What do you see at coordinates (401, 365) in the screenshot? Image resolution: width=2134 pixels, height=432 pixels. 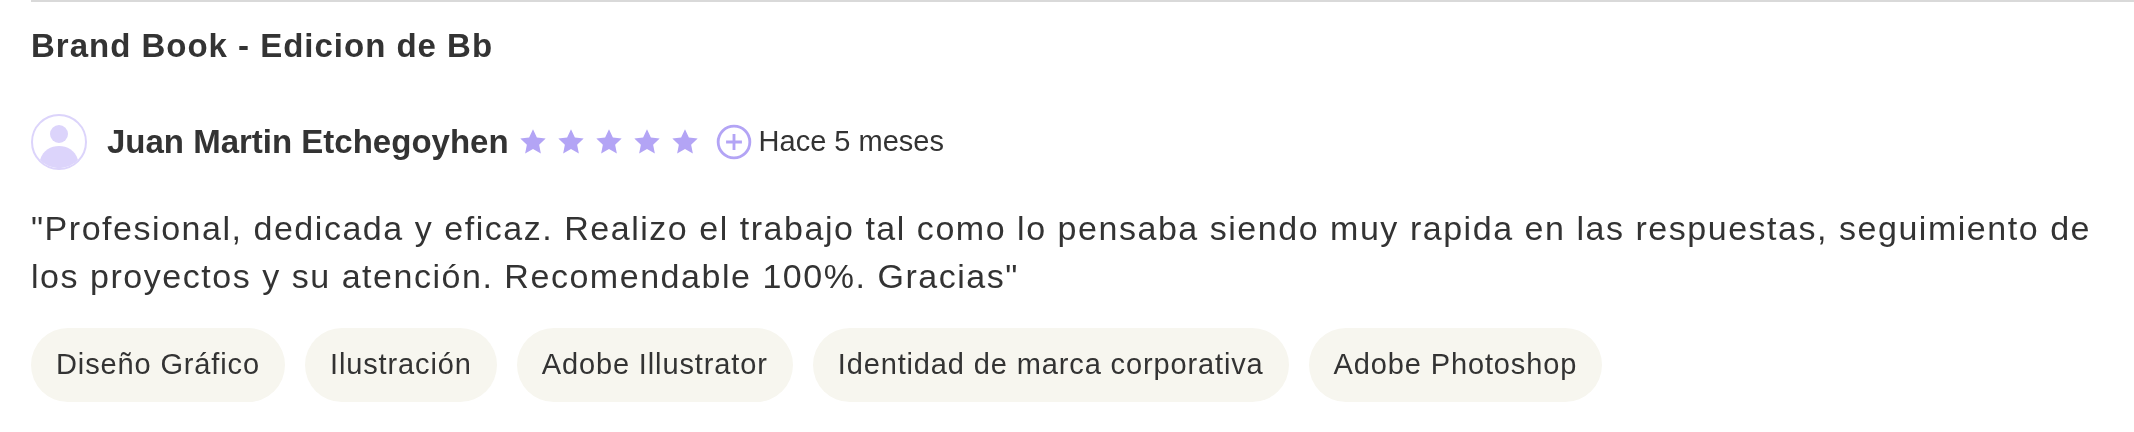 I see `skill-tag: Ilustración` at bounding box center [401, 365].